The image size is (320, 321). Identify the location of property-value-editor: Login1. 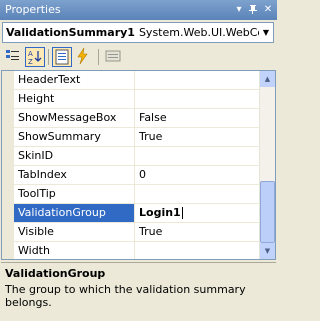
(161, 213).